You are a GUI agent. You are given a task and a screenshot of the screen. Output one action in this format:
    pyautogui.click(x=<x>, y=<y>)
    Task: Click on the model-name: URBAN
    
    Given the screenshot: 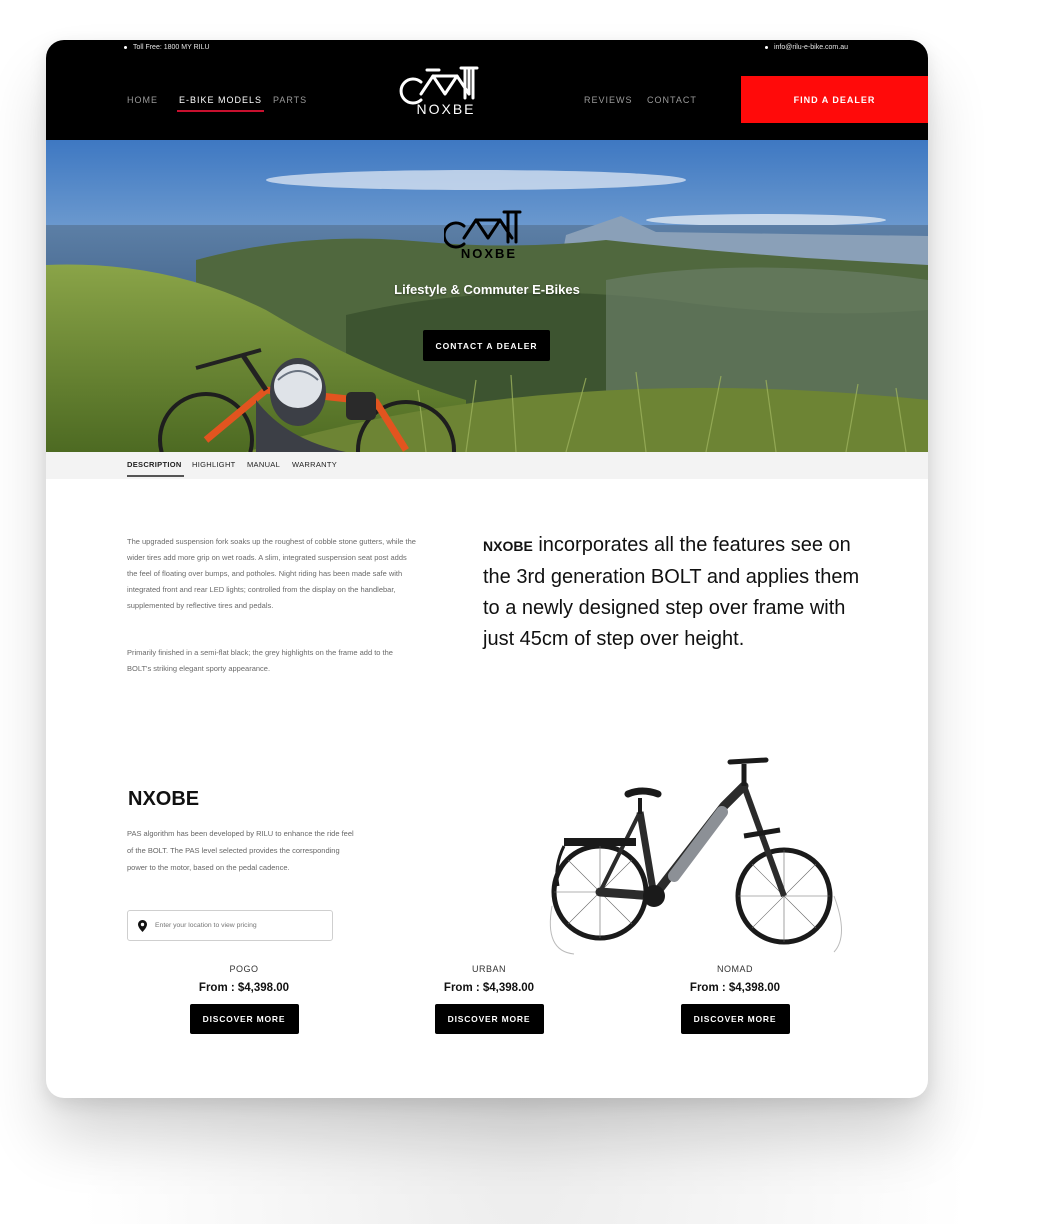 What is the action you would take?
    pyautogui.click(x=488, y=969)
    